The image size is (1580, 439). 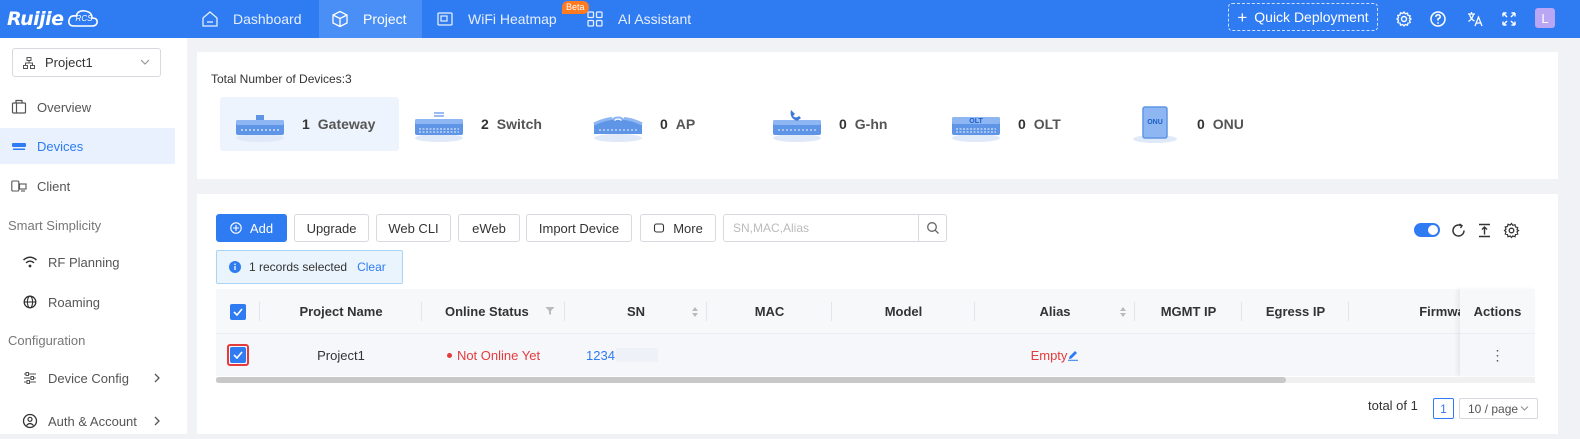 I want to click on horizontal-scrollbar, so click(x=875, y=380).